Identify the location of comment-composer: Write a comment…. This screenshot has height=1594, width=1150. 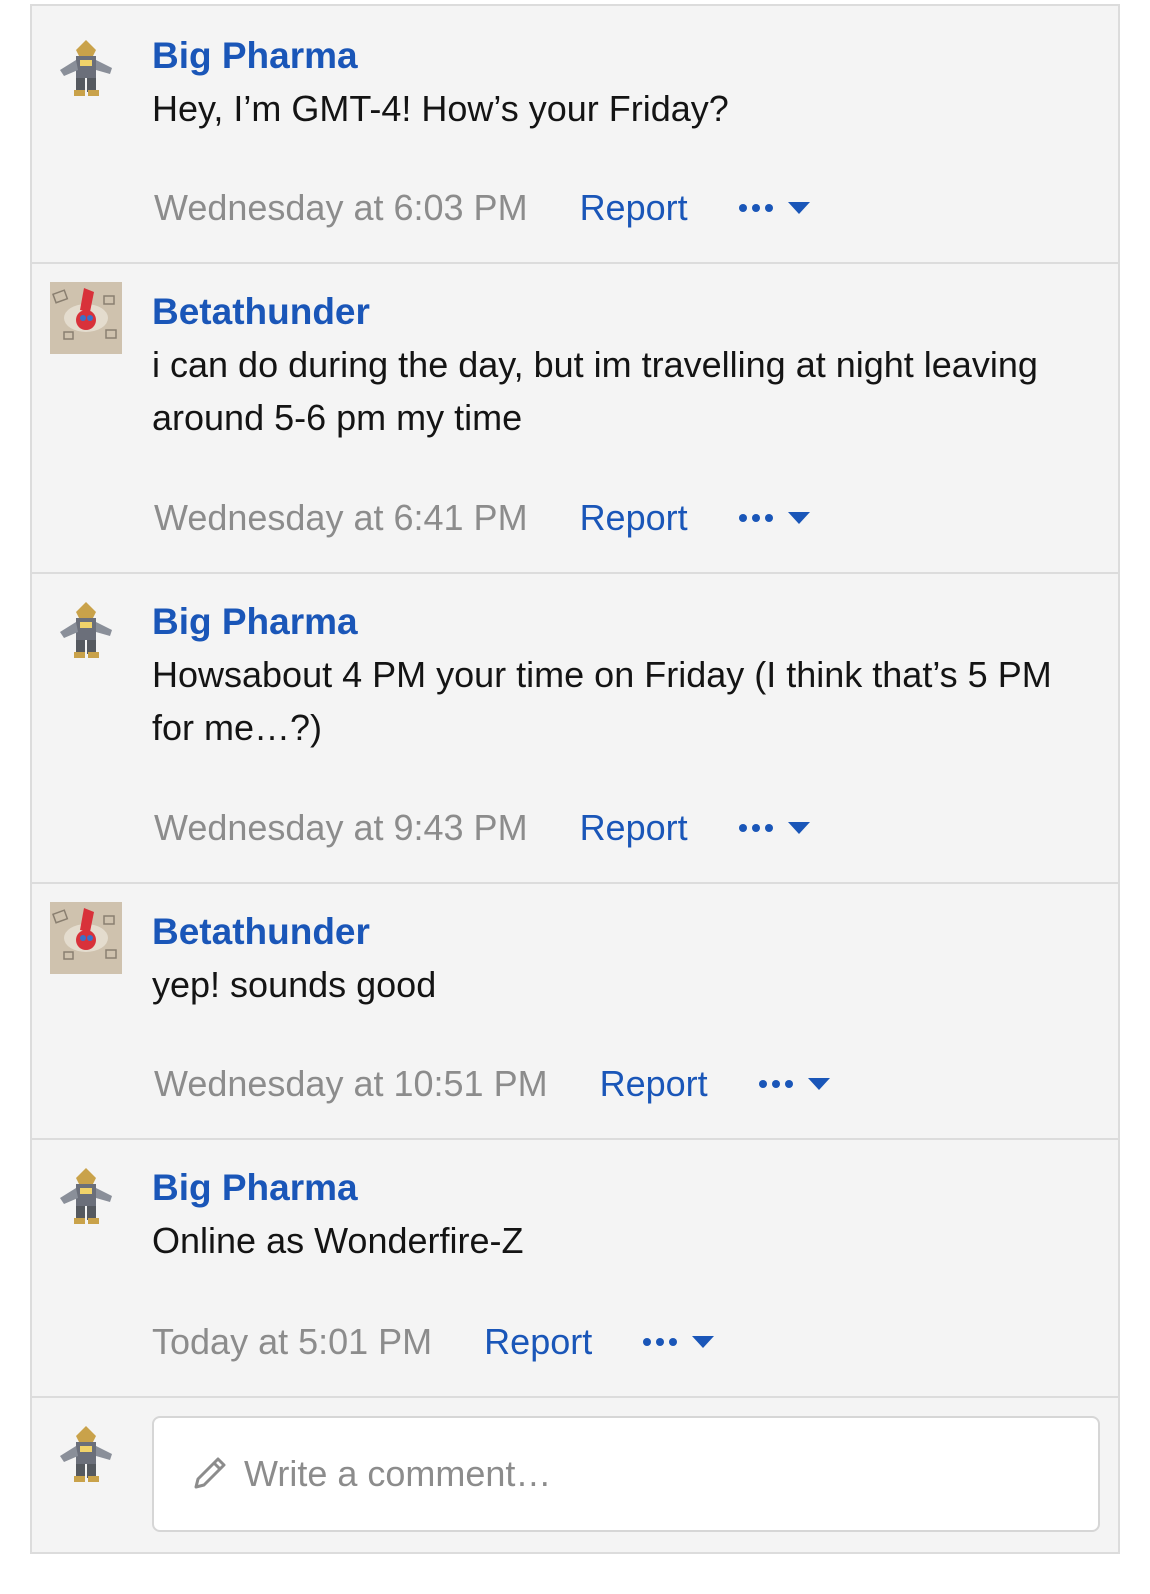
(575, 1477).